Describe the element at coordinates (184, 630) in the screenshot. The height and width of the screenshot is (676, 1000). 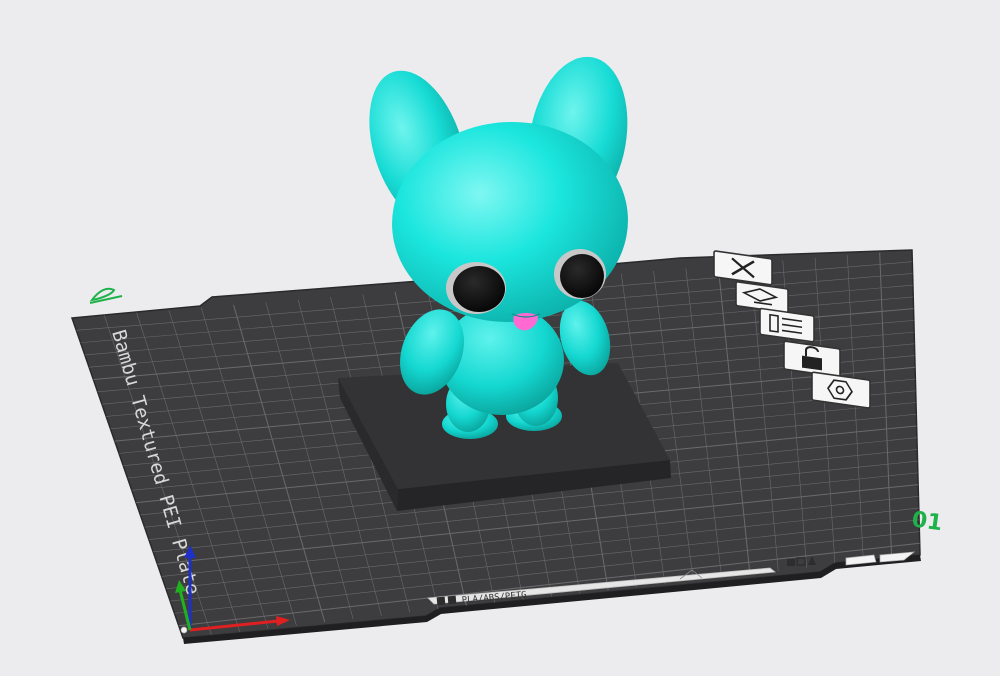
I see `axis-origin` at that location.